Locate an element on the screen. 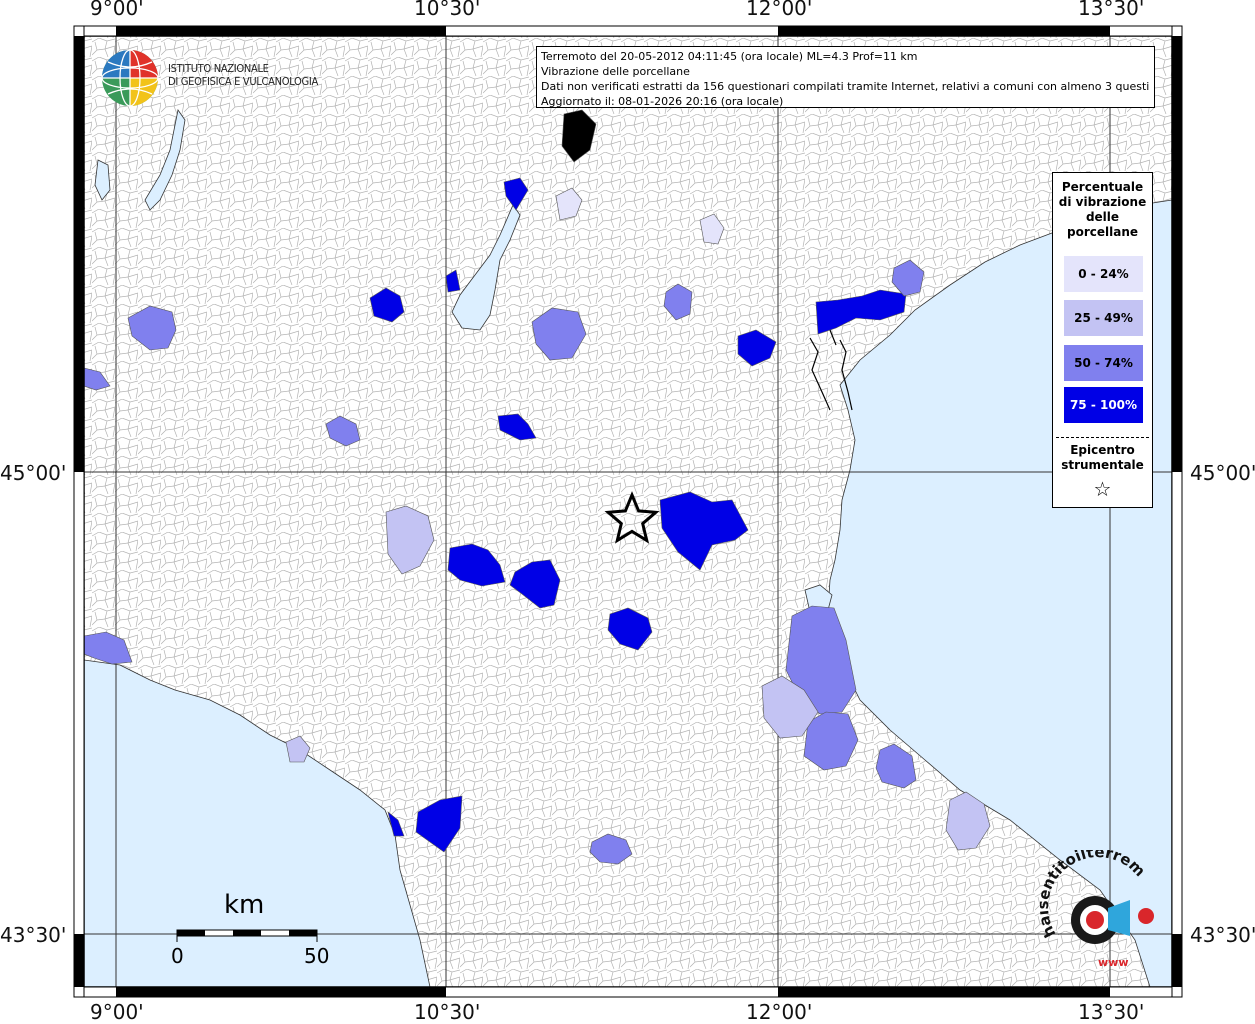 This screenshot has width=1255, height=1024. globe-icon is located at coordinates (130, 78).